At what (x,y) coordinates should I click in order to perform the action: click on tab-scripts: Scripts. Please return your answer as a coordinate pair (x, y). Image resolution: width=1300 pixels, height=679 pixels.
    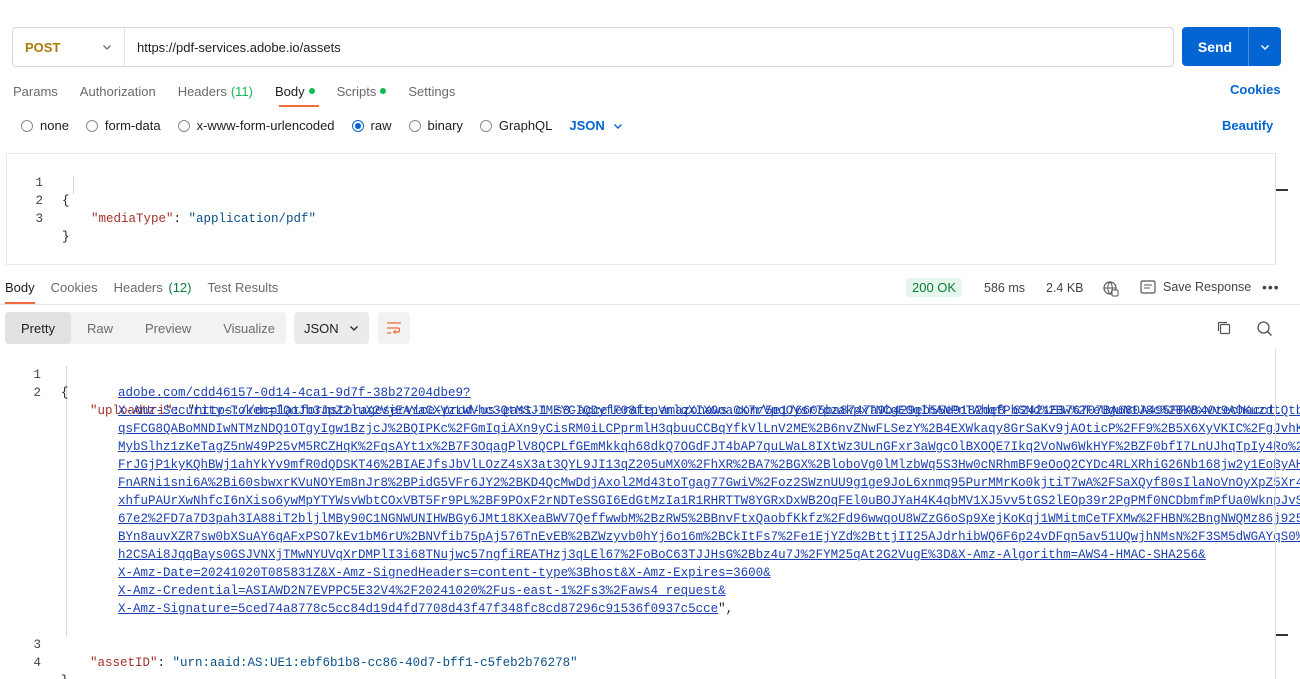
    Looking at the image, I should click on (362, 91).